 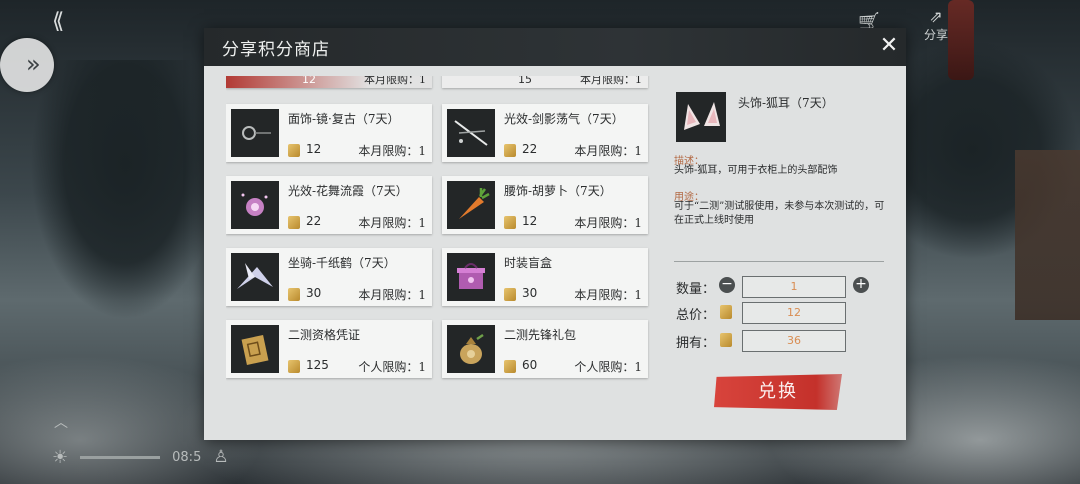 I want to click on gift-bag-icon, so click(x=471, y=349).